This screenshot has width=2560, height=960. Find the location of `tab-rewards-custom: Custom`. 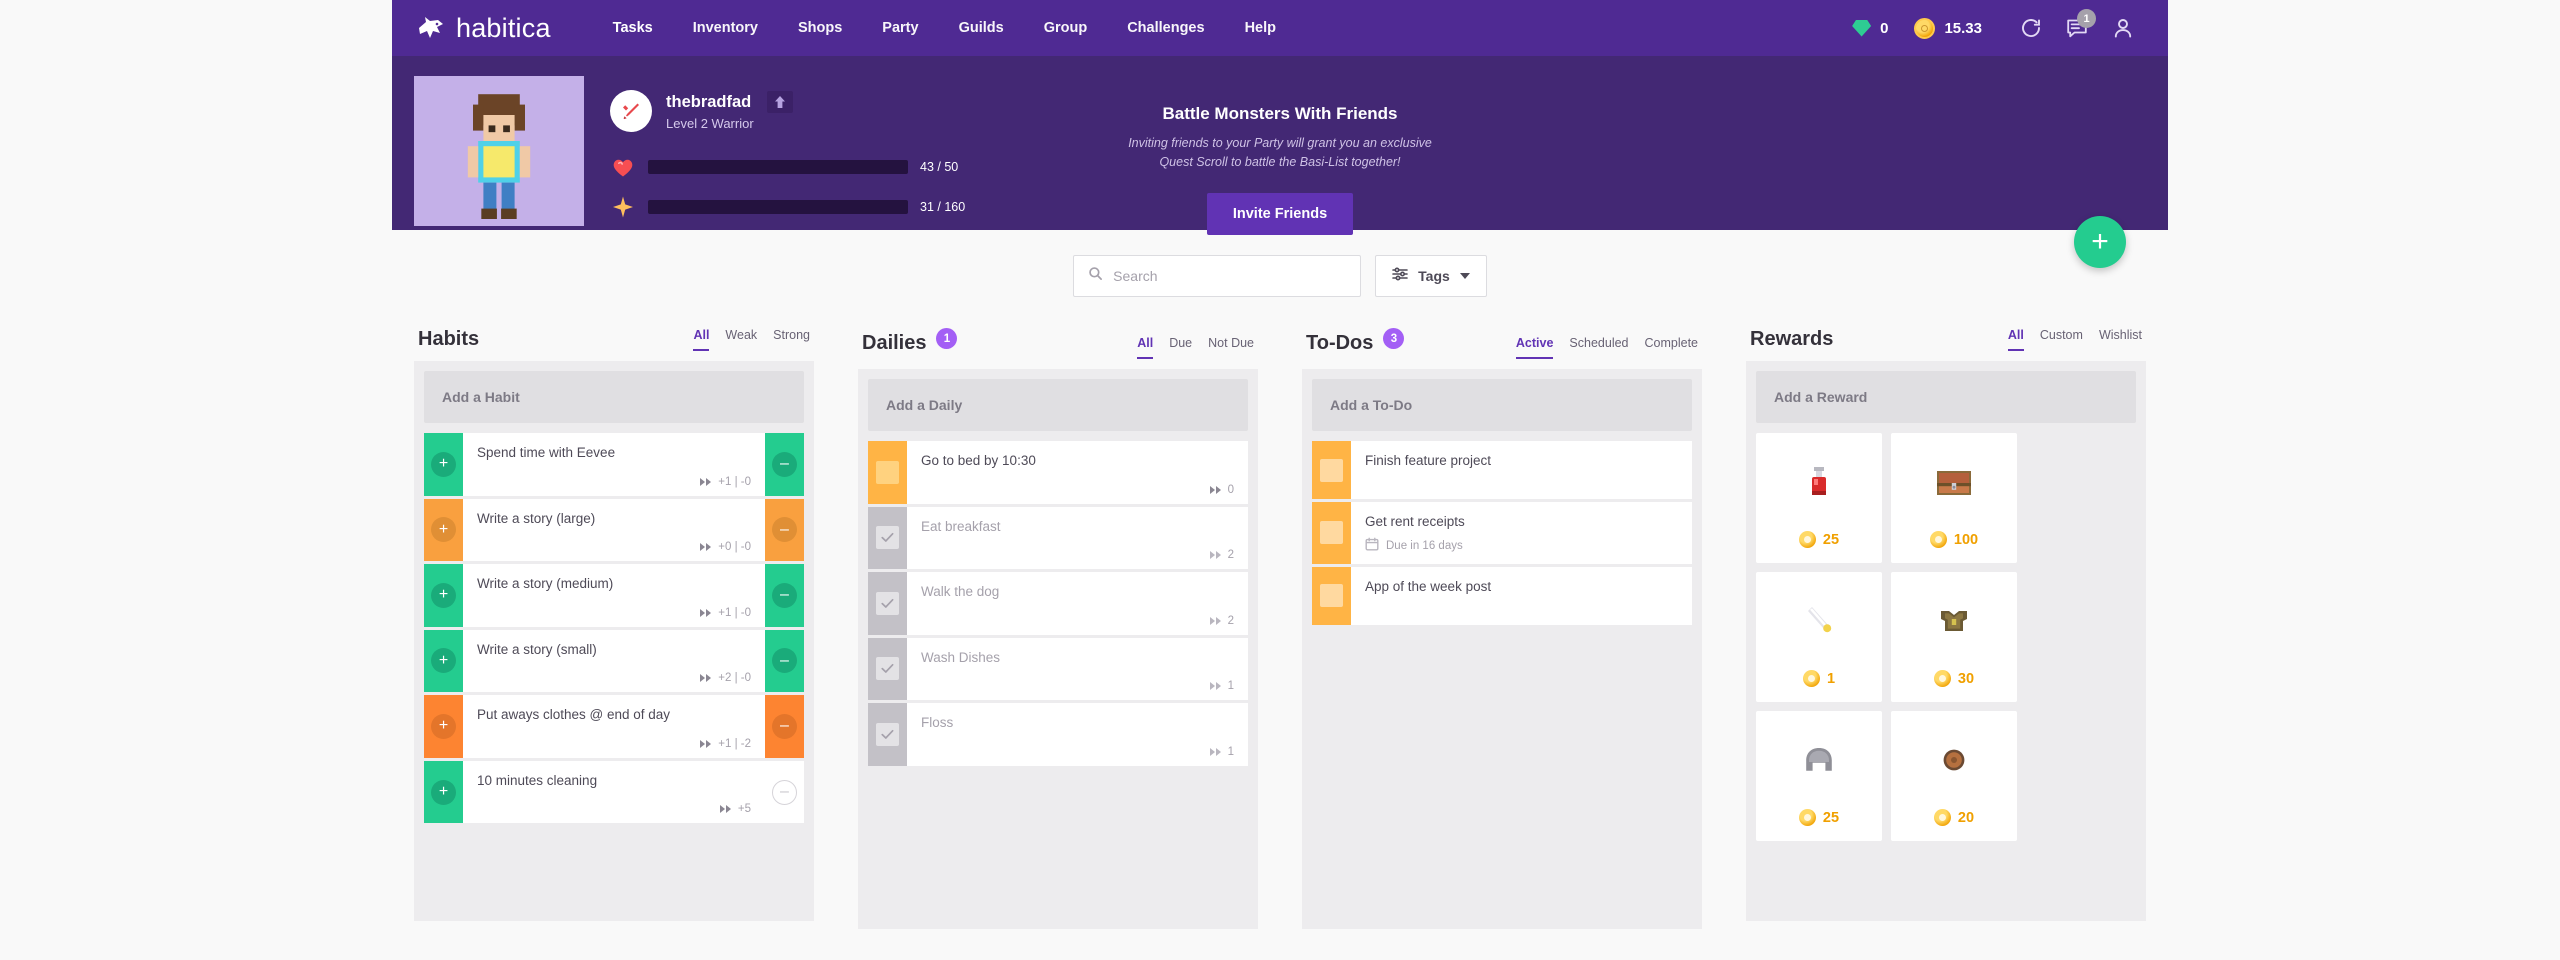

tab-rewards-custom: Custom is located at coordinates (2061, 339).